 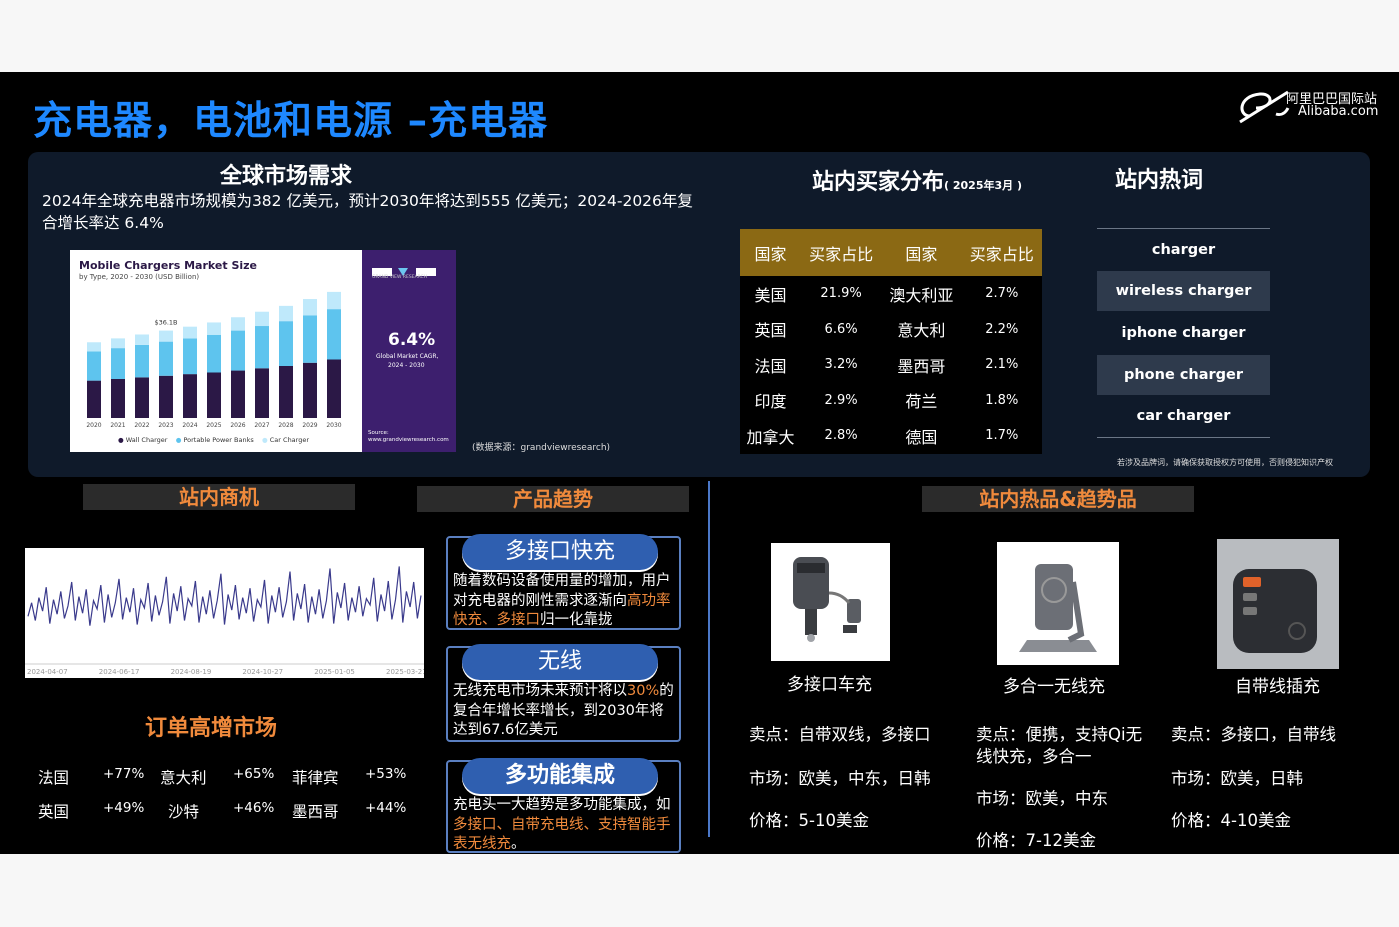 I want to click on plug-charger-image, so click(x=1278, y=604).